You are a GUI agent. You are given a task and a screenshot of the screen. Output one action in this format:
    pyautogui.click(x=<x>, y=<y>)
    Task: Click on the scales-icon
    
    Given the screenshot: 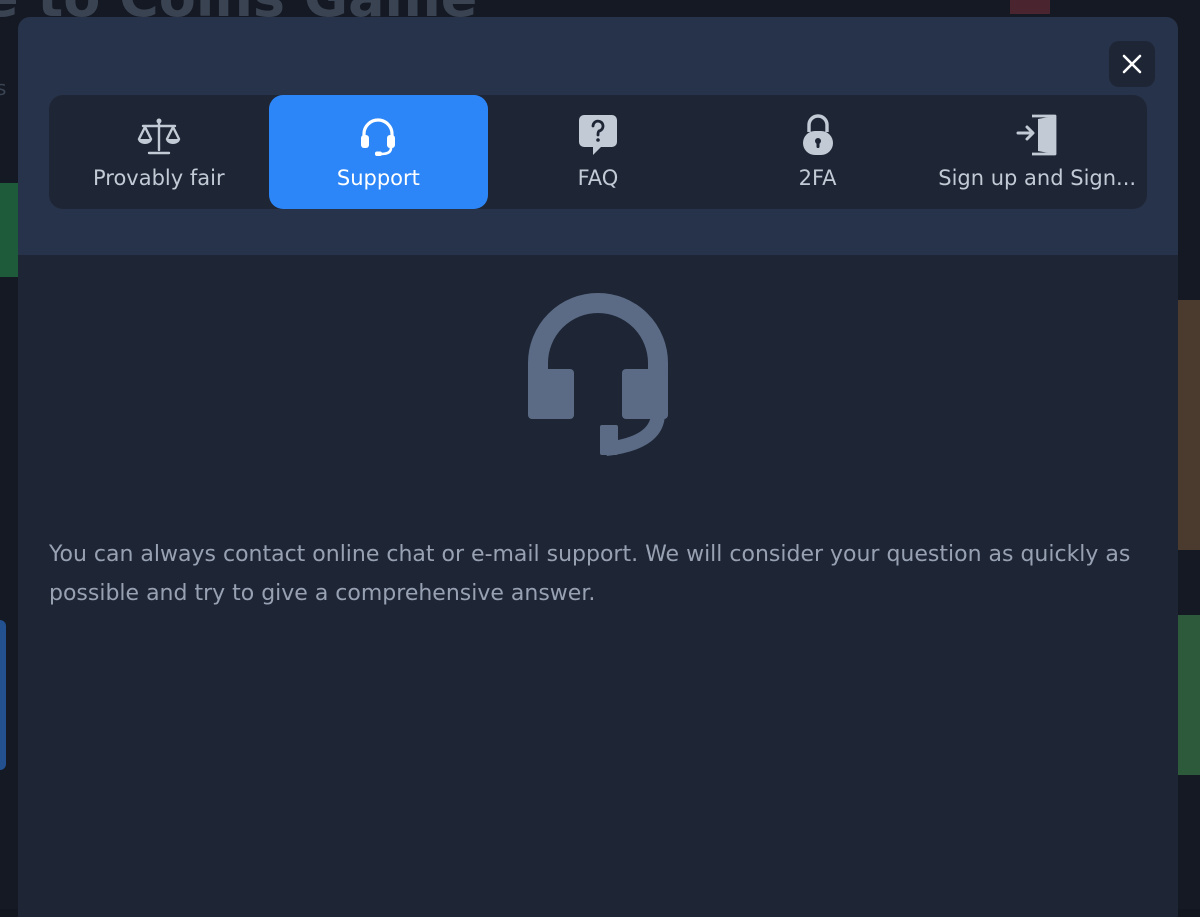 What is the action you would take?
    pyautogui.click(x=158, y=136)
    